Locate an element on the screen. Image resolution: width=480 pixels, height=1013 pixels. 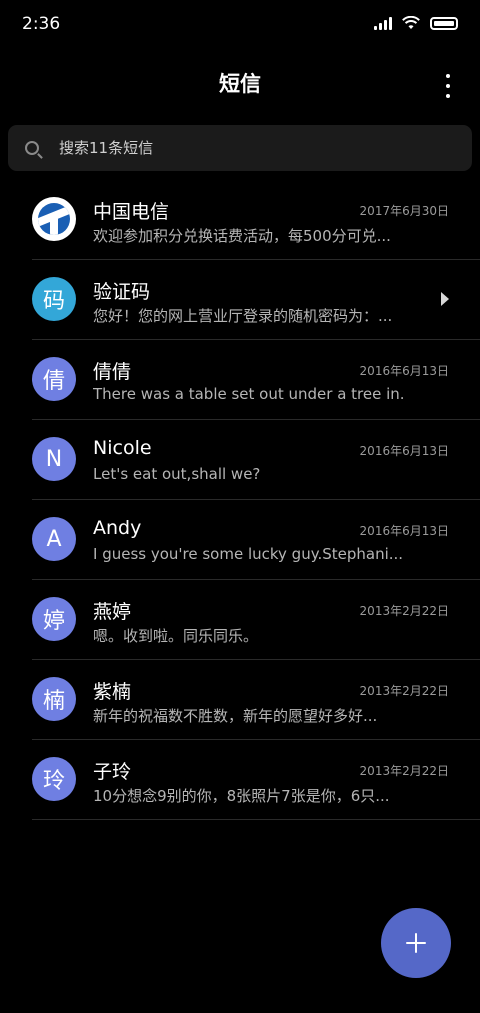
message-item-yanting: 婷 燕婷 2013年2月22日 嗯。收到啦。同乐同乐。 is located at coordinates (240, 620).